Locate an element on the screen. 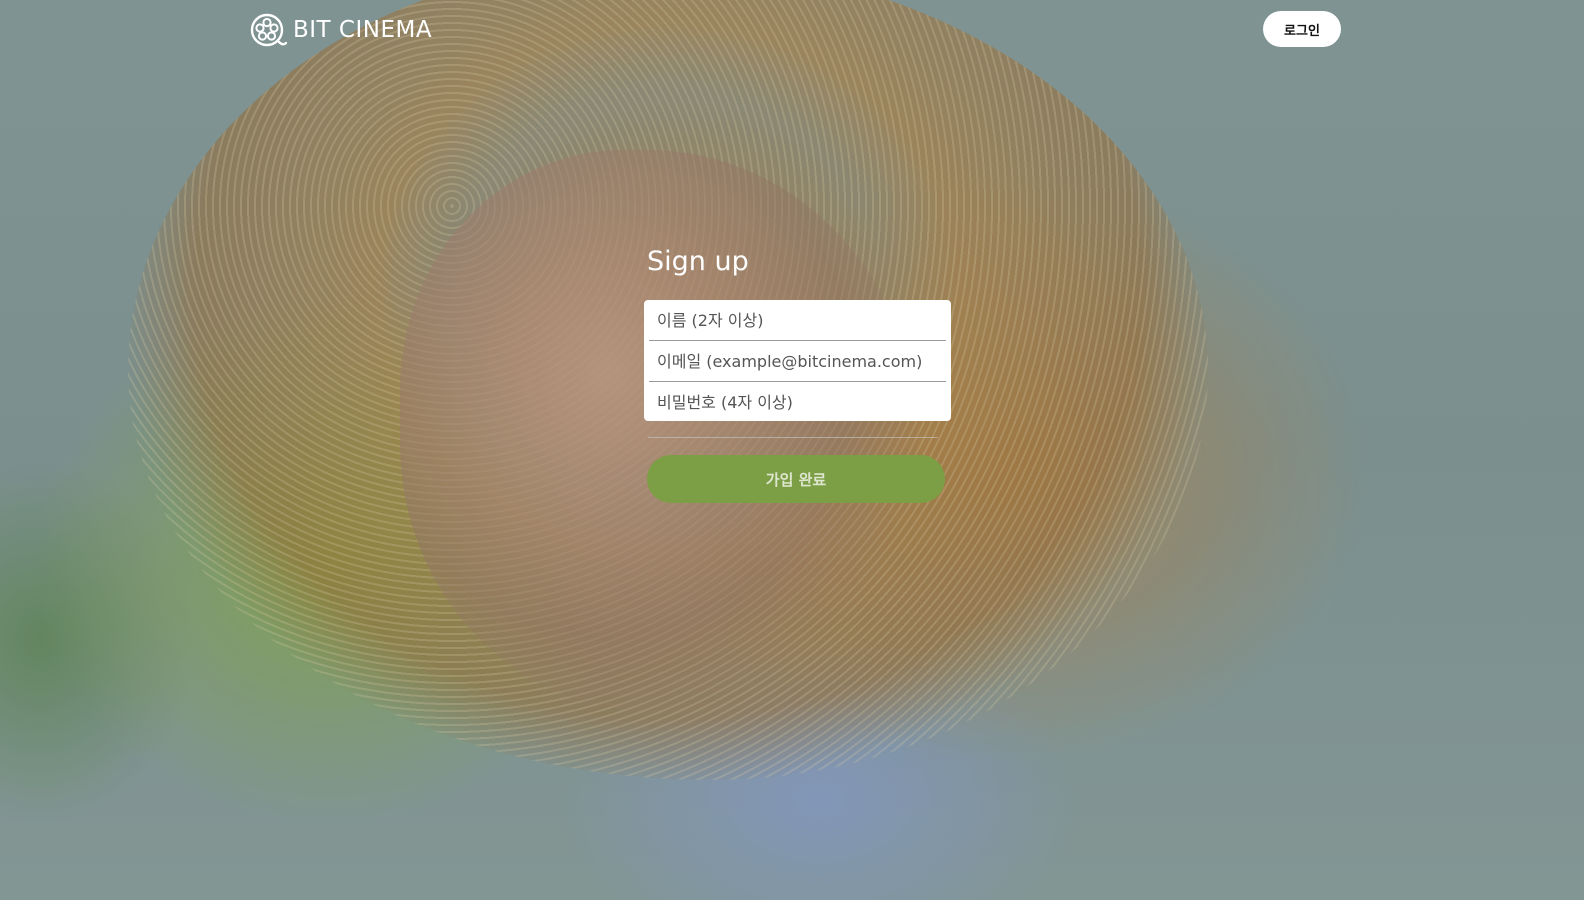 The height and width of the screenshot is (900, 1584). brand-name: BIT CINEMA is located at coordinates (363, 30).